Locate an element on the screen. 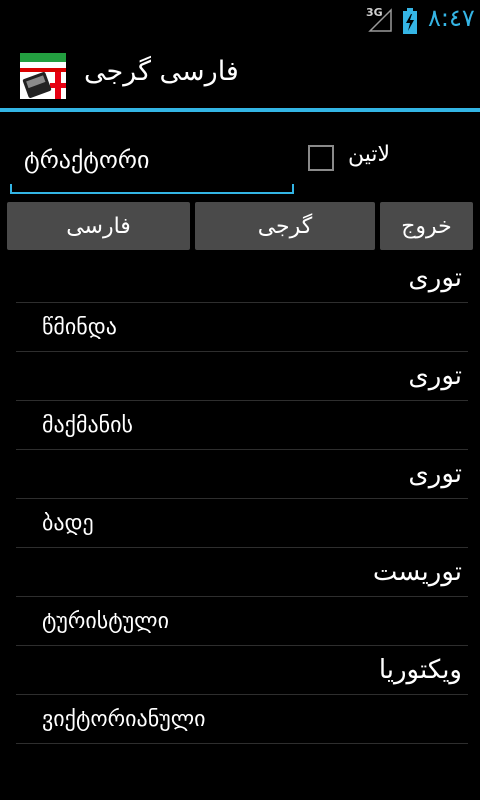 This screenshot has height=800, width=480. result-georgian-word: მაქმანის is located at coordinates (242, 425).